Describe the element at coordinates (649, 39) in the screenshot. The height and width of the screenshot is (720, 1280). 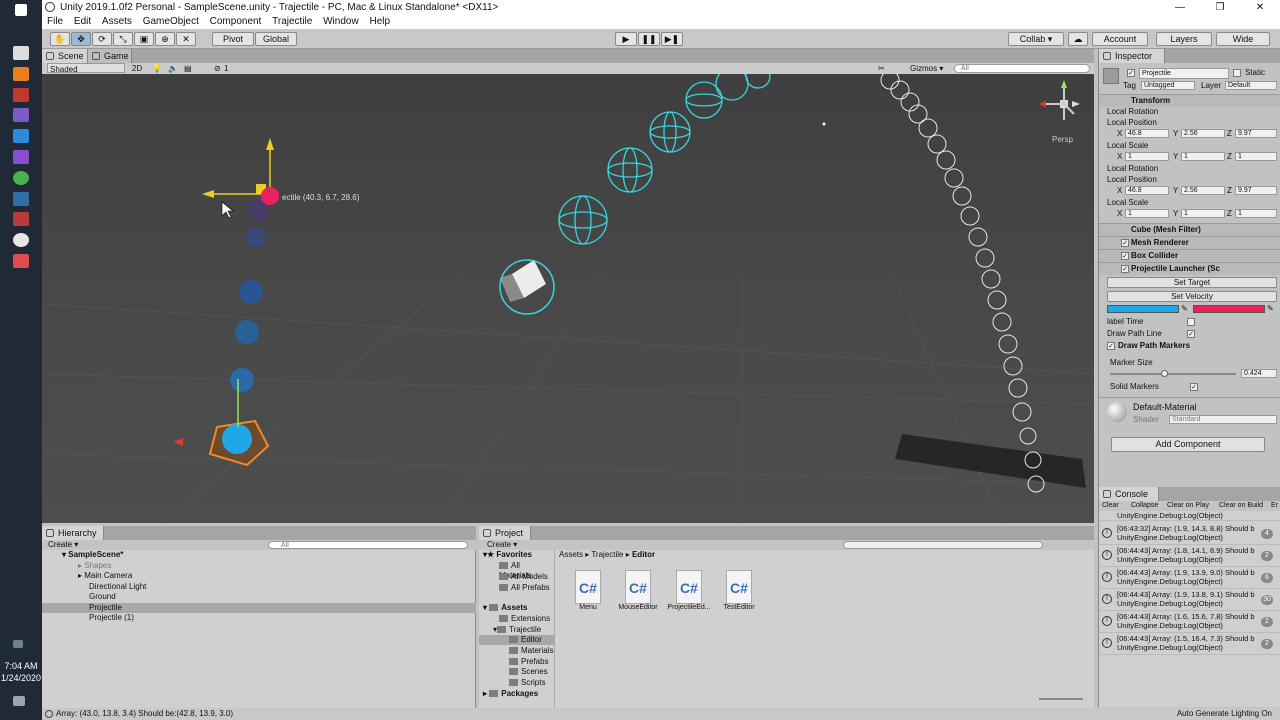
I see `pause-button: ❚❚` at that location.